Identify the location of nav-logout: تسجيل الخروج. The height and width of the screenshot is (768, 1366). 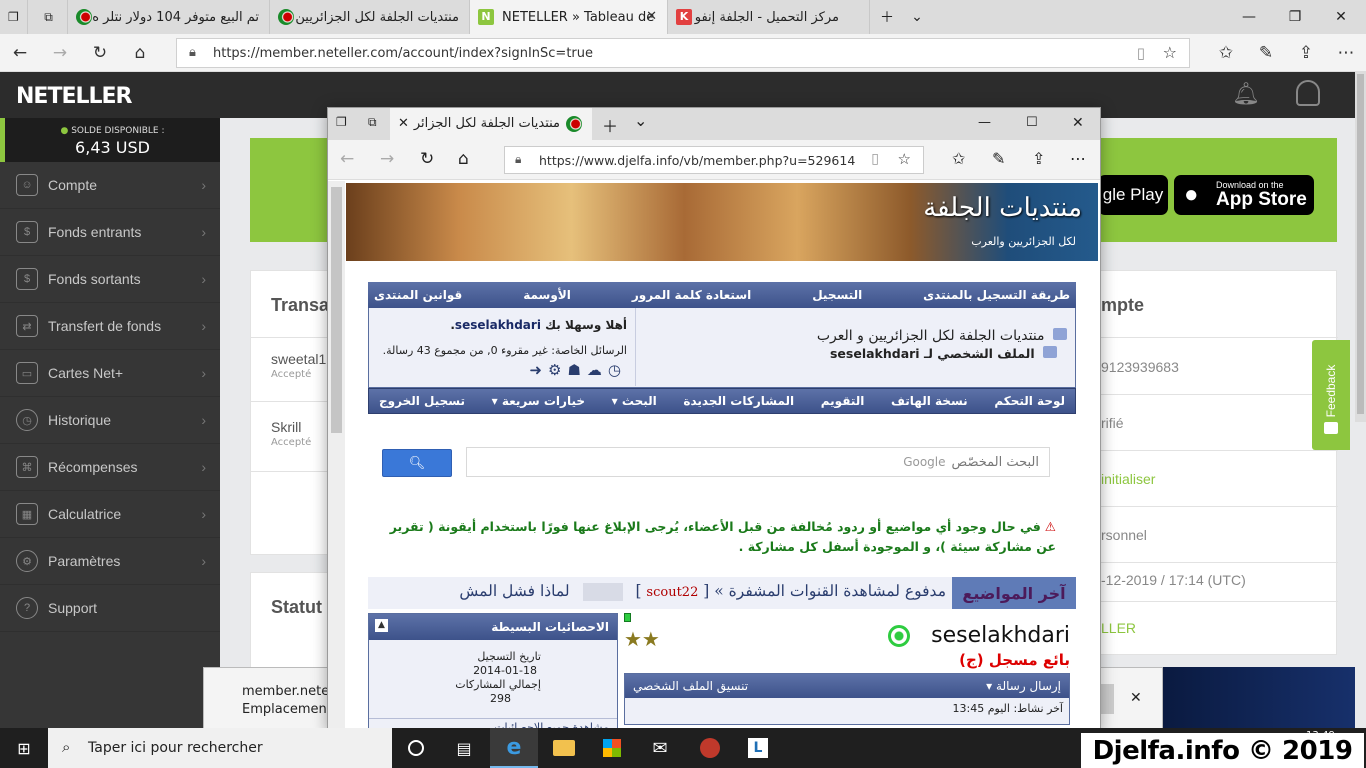
(422, 401).